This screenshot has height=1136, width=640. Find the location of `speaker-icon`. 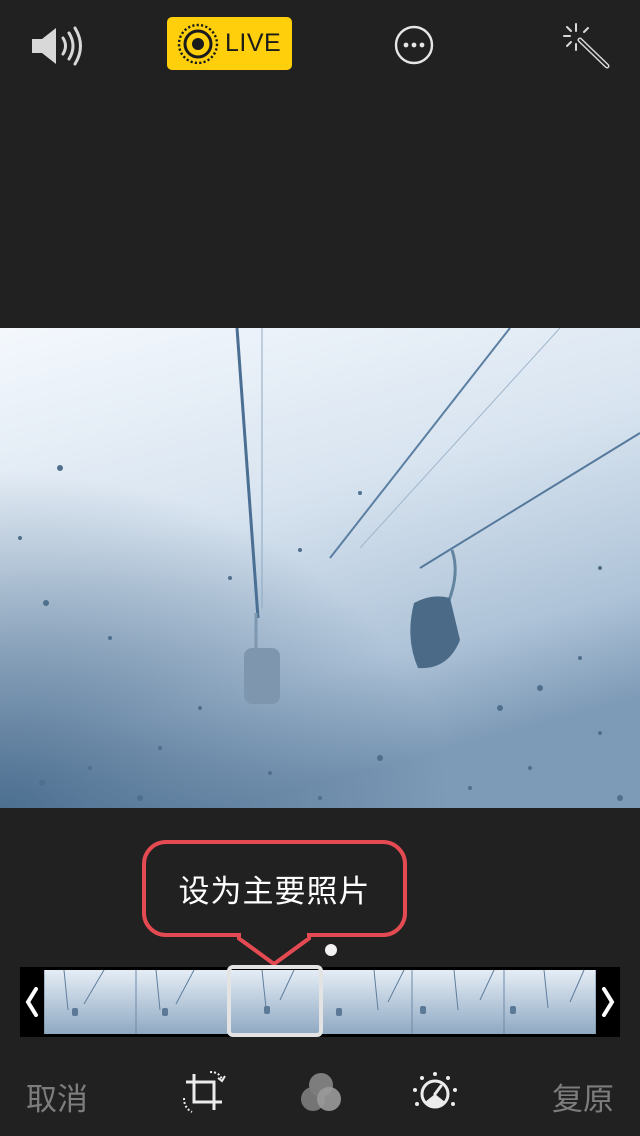

speaker-icon is located at coordinates (57, 46).